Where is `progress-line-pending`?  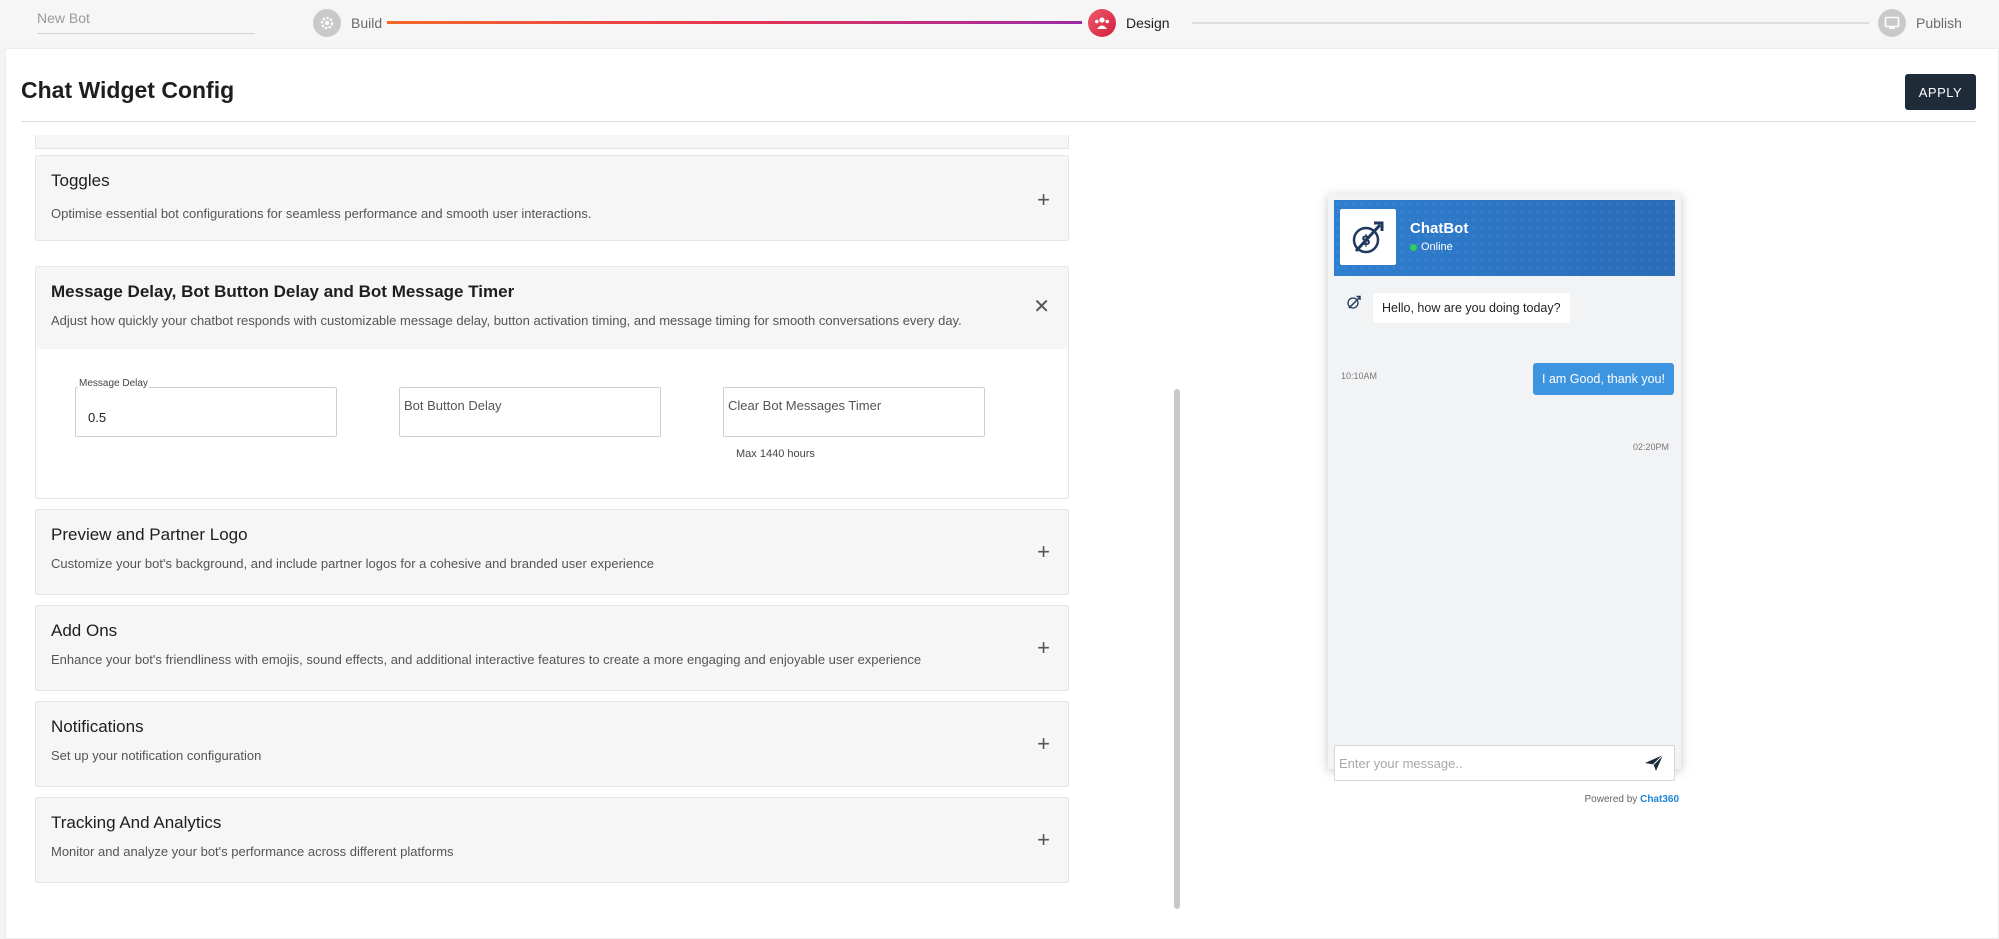
progress-line-pending is located at coordinates (1530, 23).